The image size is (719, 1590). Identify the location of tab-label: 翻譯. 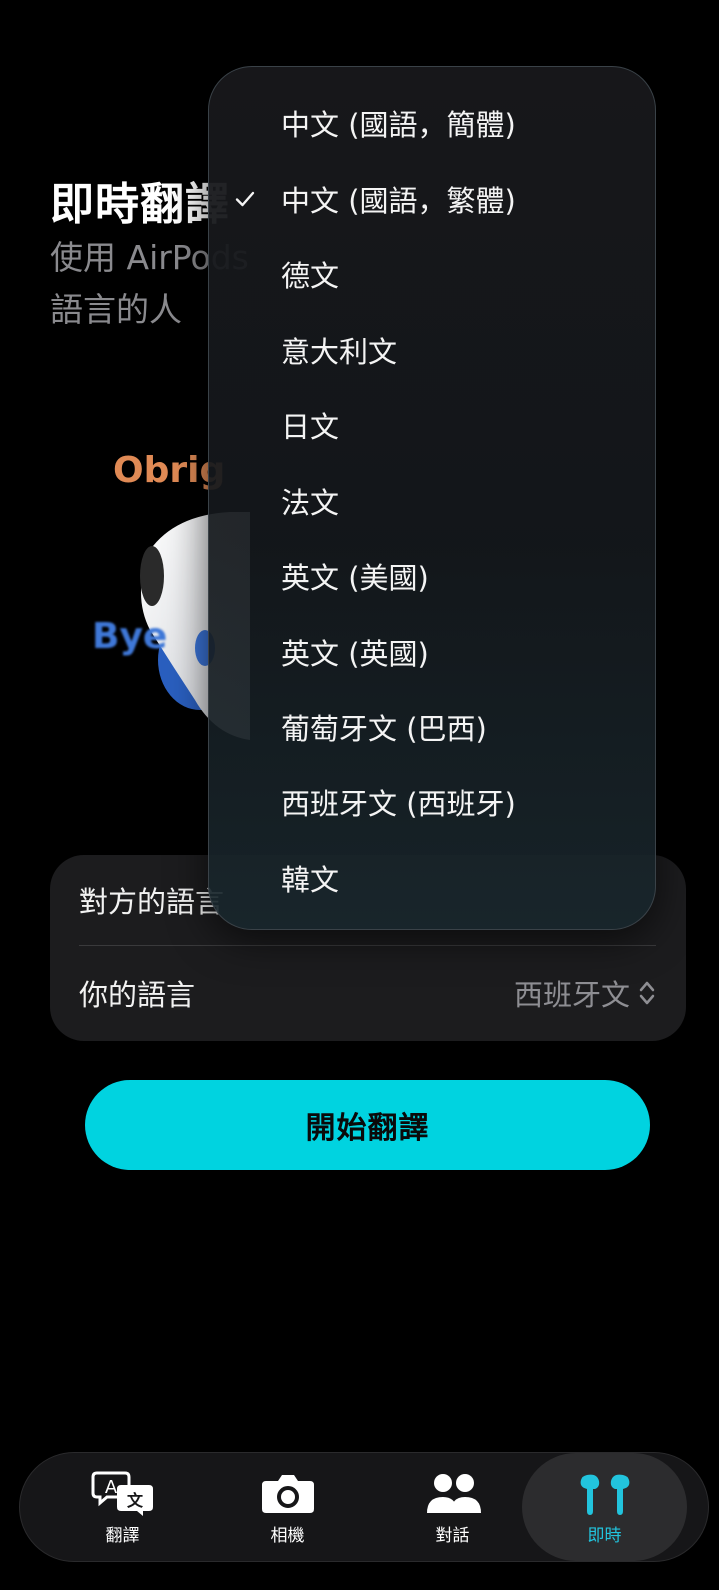
(122, 1535).